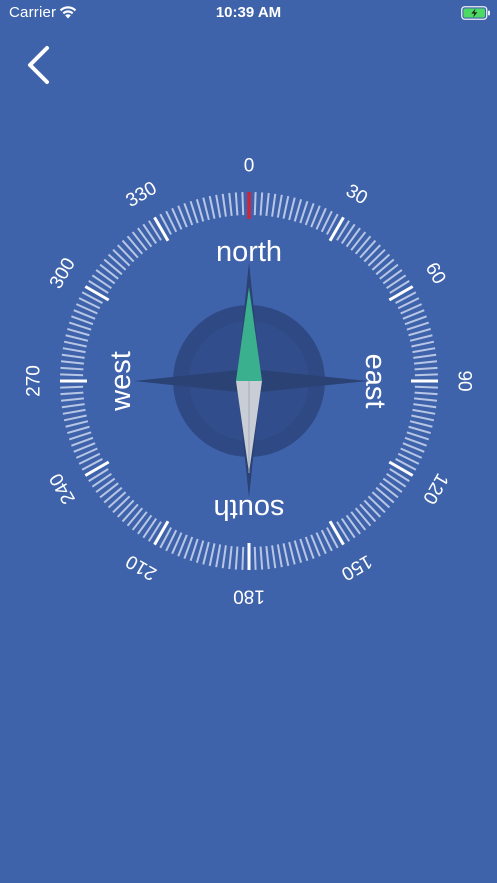 Image resolution: width=497 pixels, height=883 pixels. What do you see at coordinates (121, 381) in the screenshot?
I see `cardinal-west: west` at bounding box center [121, 381].